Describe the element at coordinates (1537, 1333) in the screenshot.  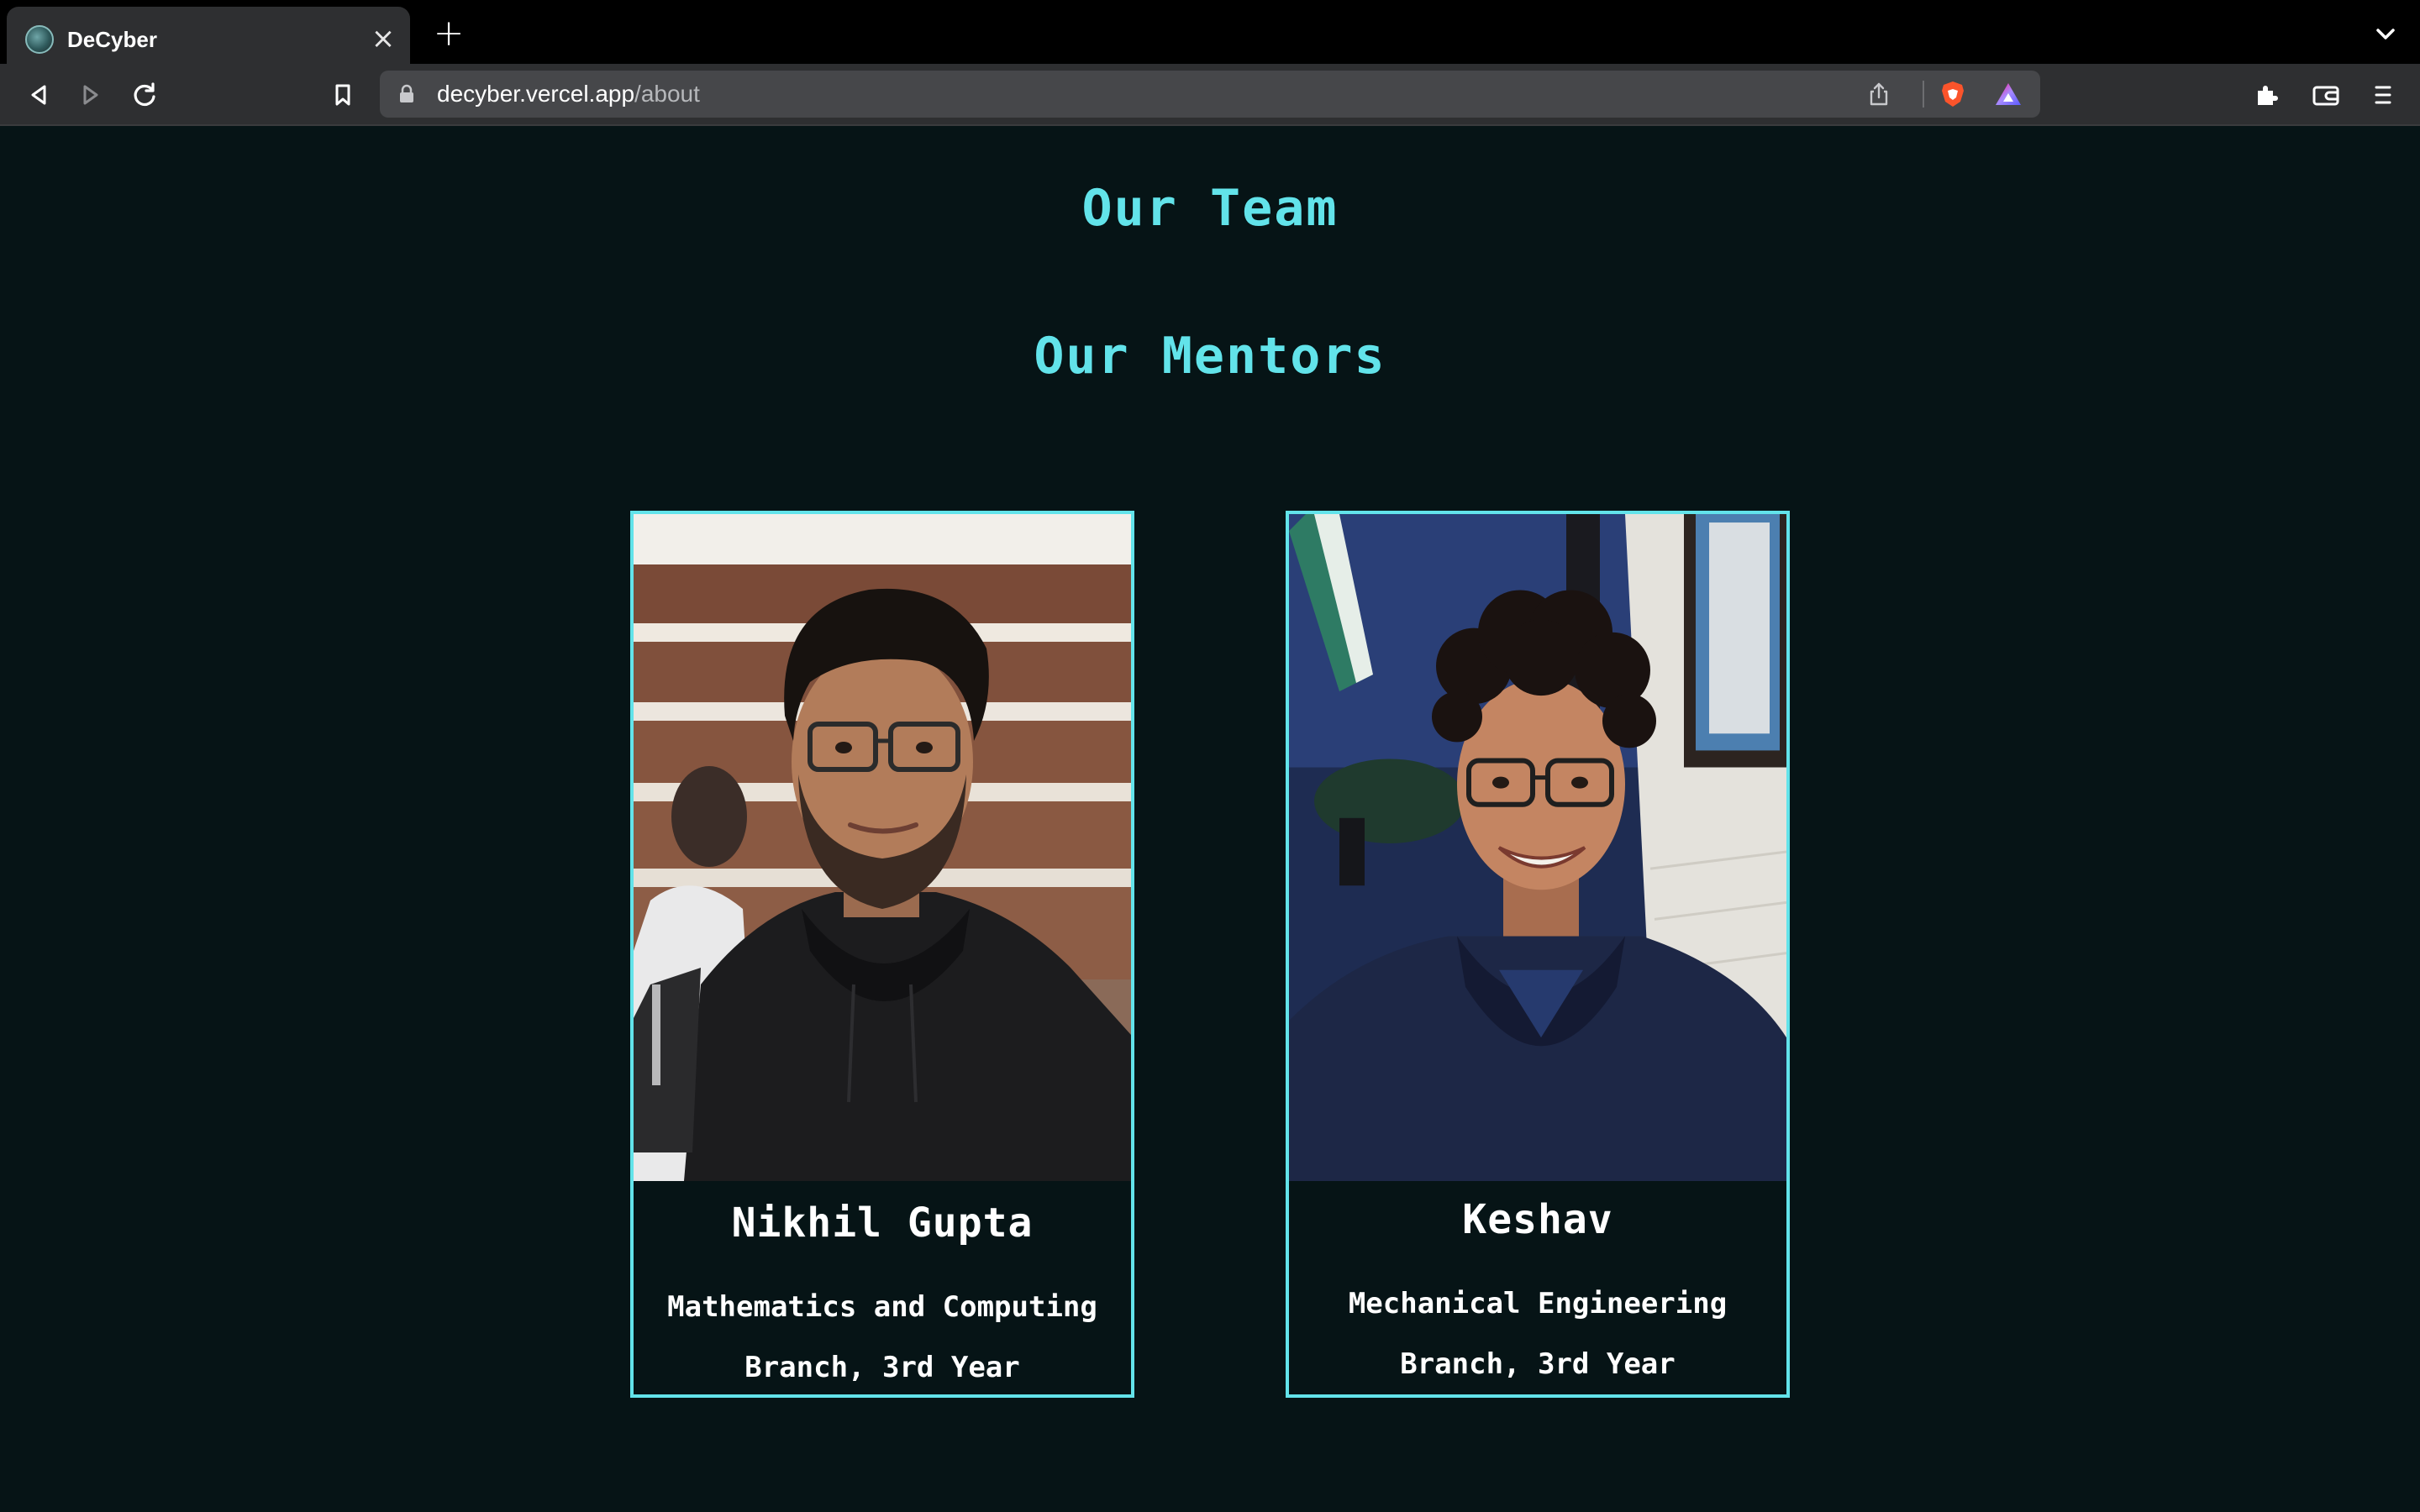
I see `mentor-branch: Mechanical Engineering Branch, 3rd Year` at that location.